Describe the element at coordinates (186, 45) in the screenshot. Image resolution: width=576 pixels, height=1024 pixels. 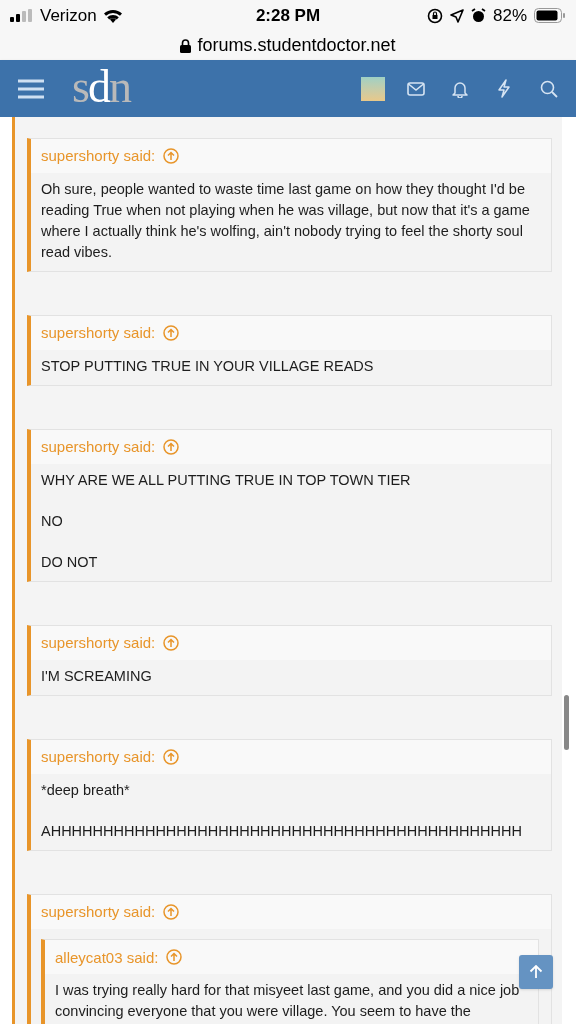
I see `lock-icon` at that location.